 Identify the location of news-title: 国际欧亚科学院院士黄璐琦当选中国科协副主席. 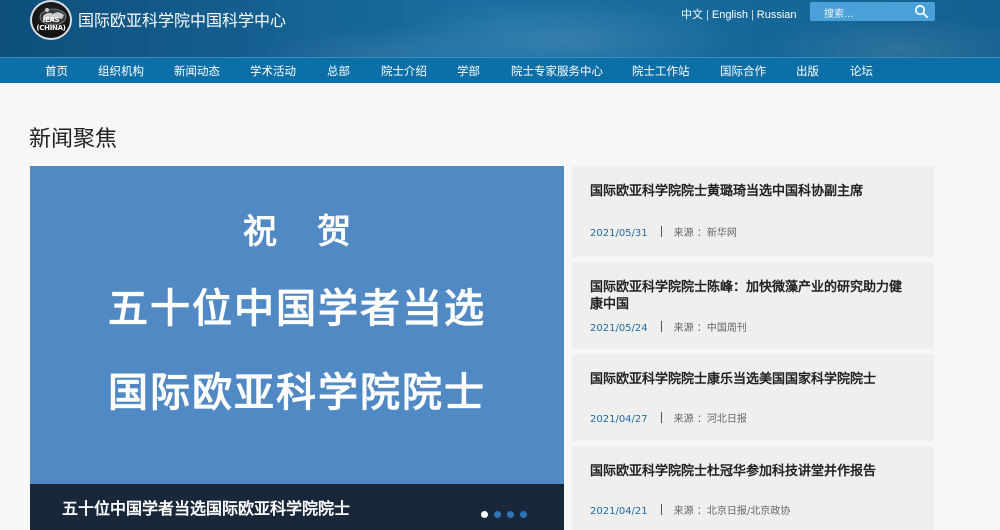
(750, 191).